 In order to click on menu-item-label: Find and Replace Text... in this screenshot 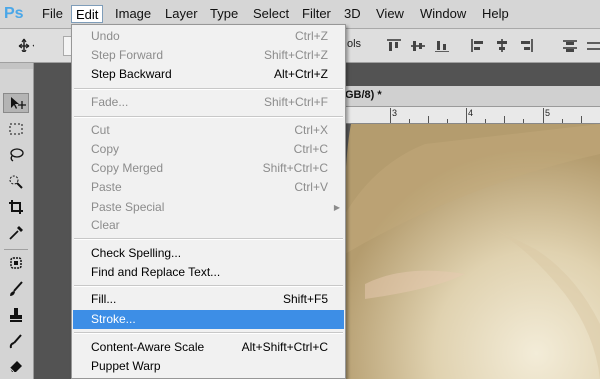, I will do `click(156, 272)`.